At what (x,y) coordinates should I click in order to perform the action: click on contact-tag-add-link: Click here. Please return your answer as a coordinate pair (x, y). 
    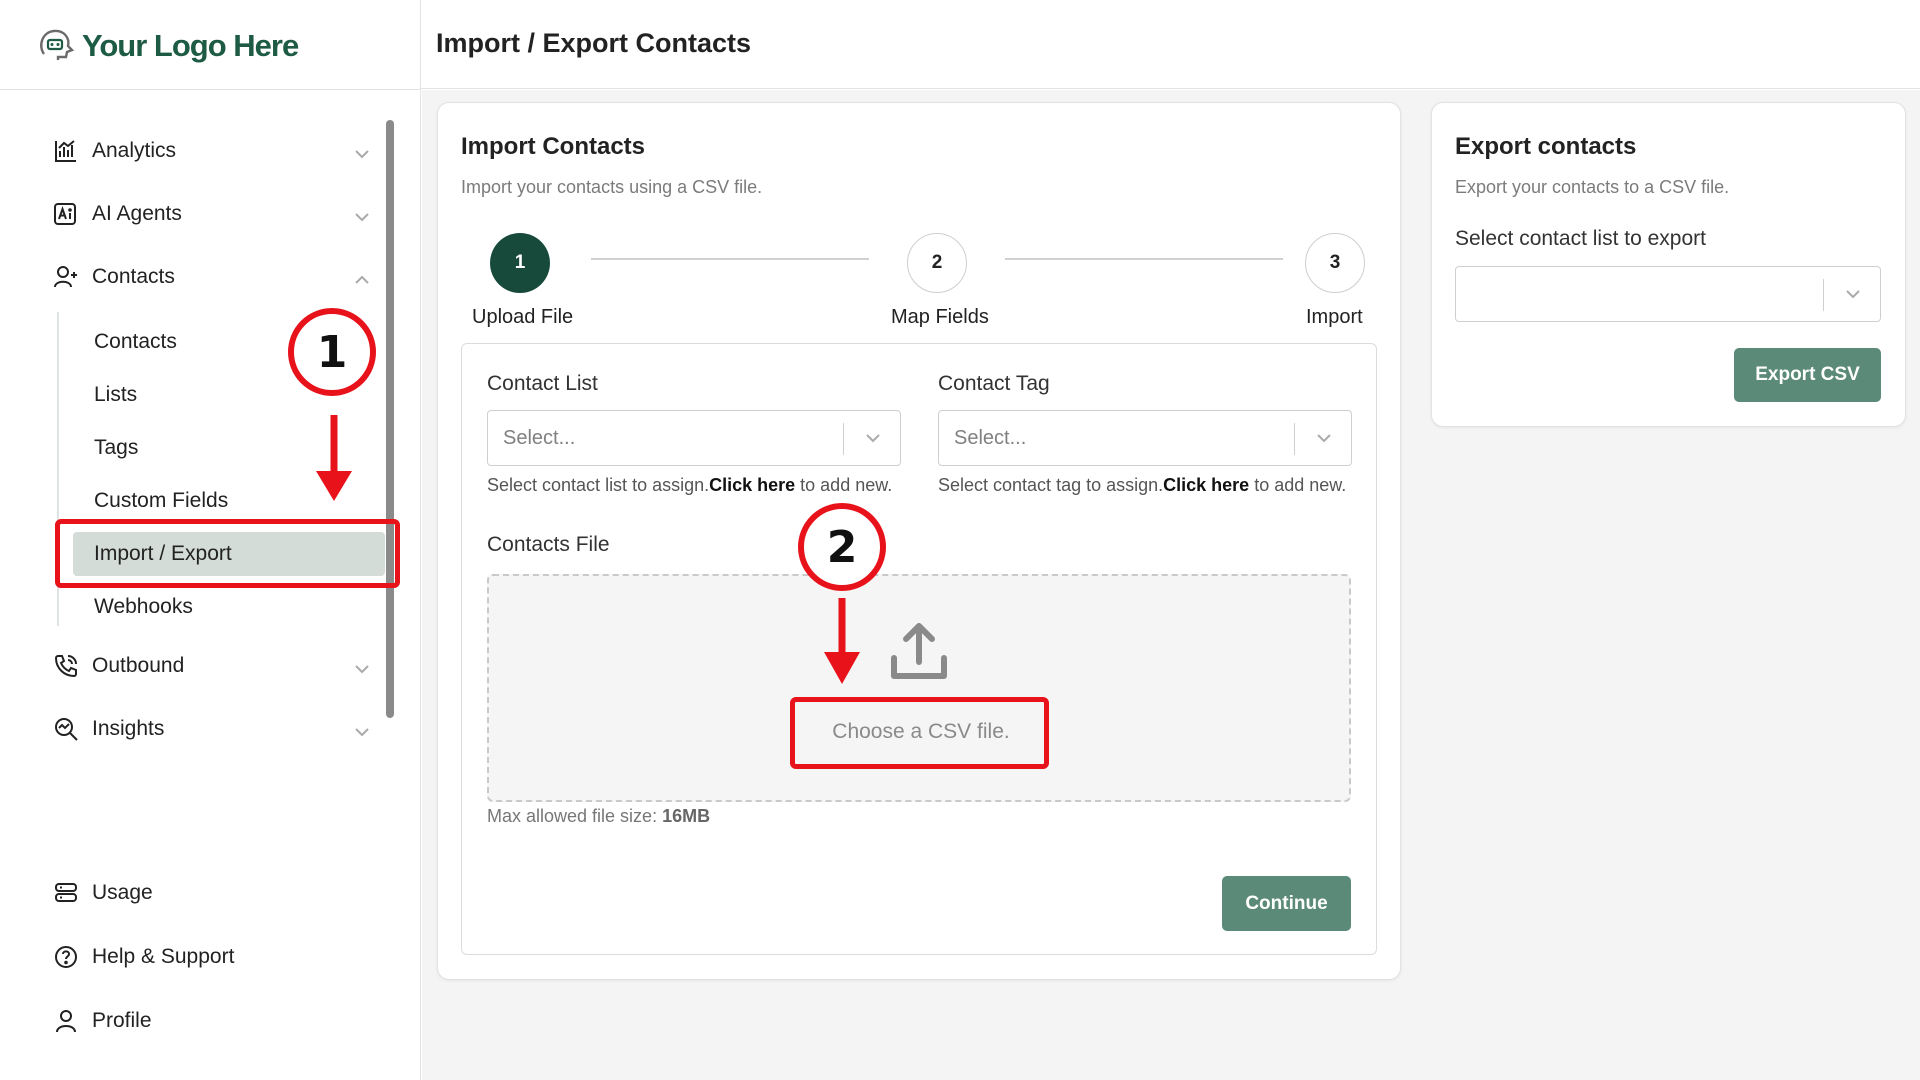
    Looking at the image, I should click on (1206, 485).